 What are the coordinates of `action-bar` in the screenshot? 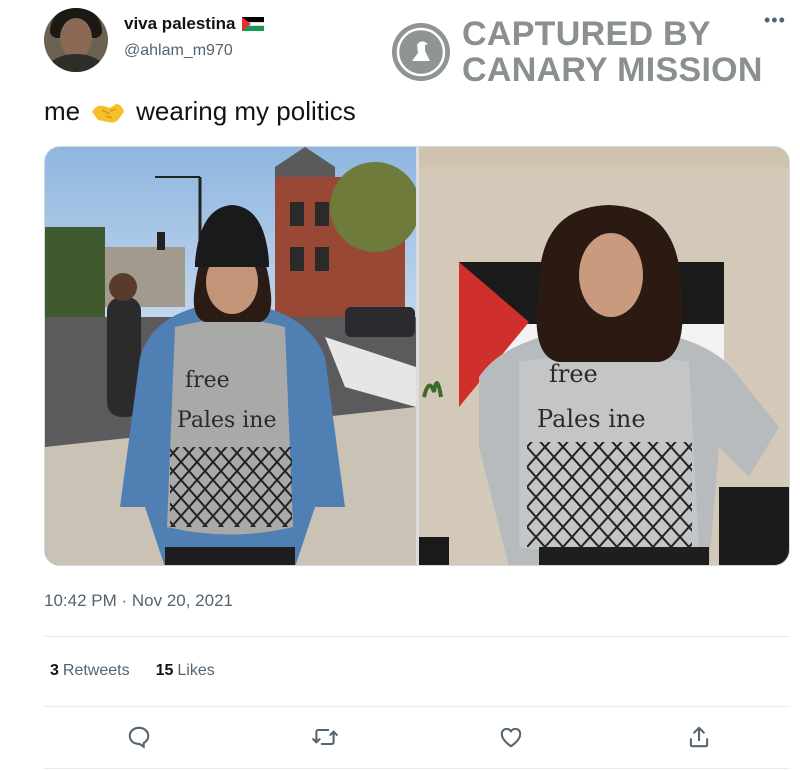 It's located at (417, 737).